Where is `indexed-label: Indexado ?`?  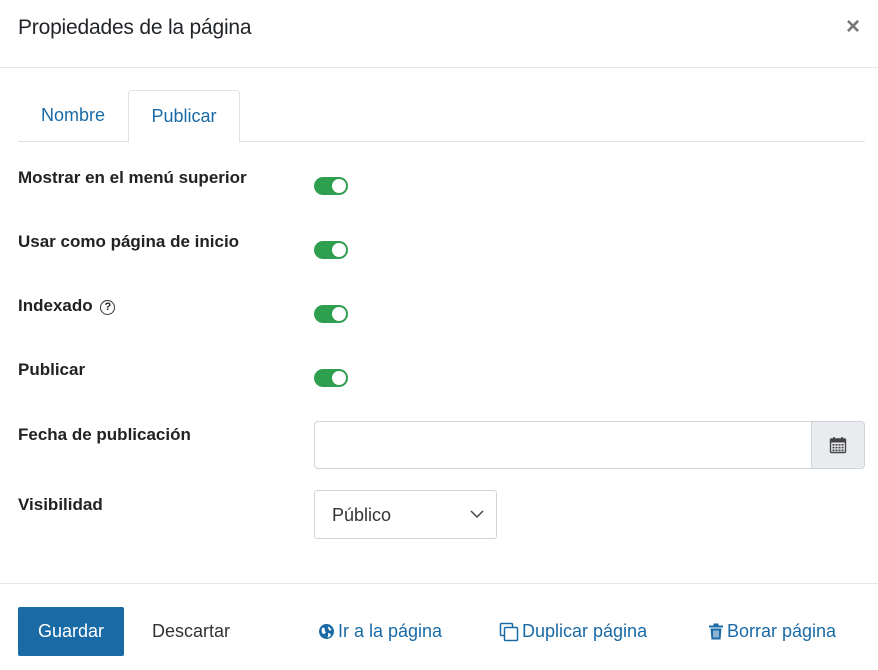 indexed-label: Indexado ? is located at coordinates (67, 306).